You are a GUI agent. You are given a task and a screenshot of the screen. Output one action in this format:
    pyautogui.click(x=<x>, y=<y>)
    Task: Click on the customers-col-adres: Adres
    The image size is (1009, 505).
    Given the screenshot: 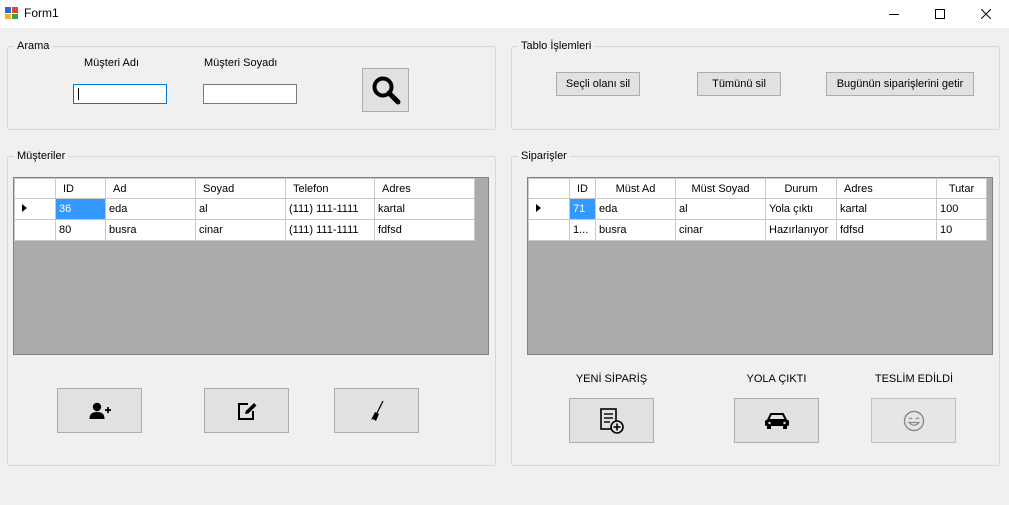 What is the action you would take?
    pyautogui.click(x=424, y=188)
    